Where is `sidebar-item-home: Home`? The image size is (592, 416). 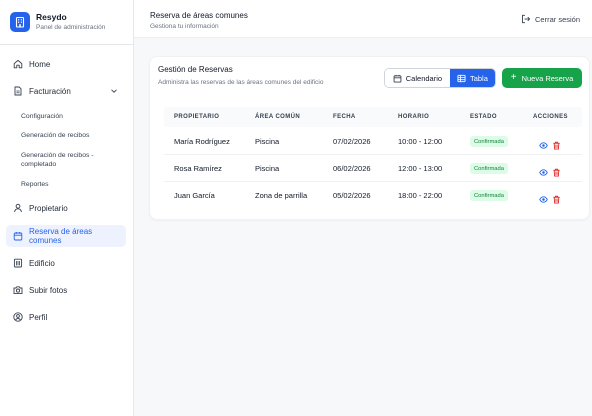
sidebar-item-home: Home is located at coordinates (66, 64).